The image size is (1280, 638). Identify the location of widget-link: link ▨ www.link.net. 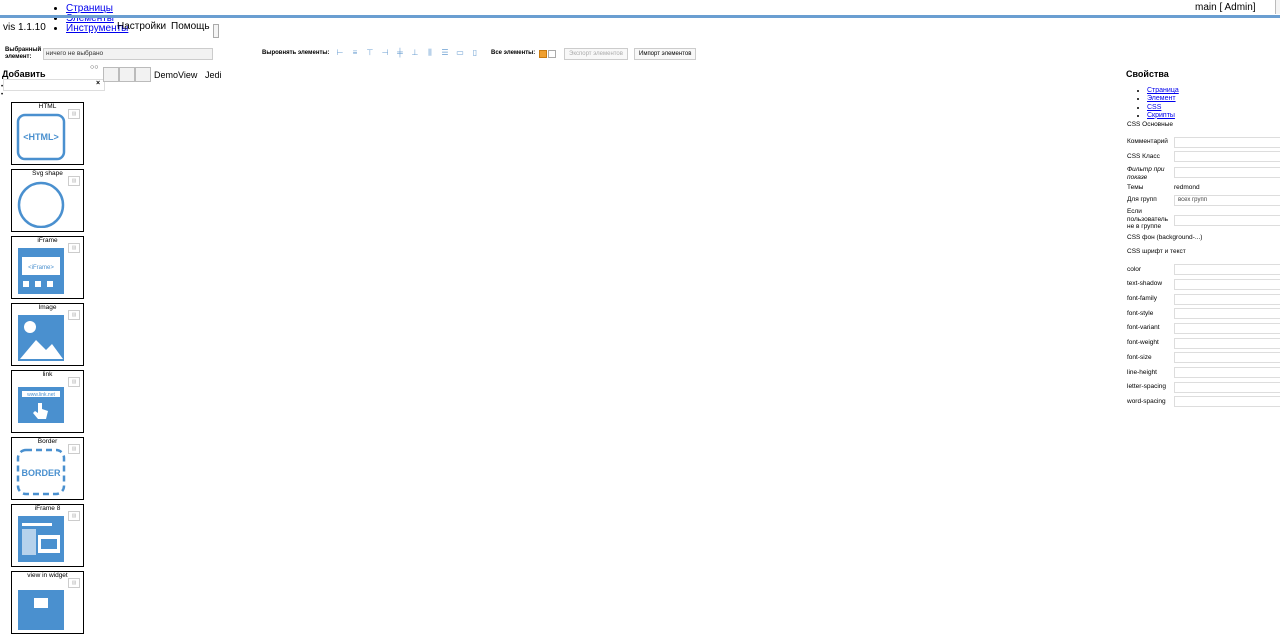
(47, 401).